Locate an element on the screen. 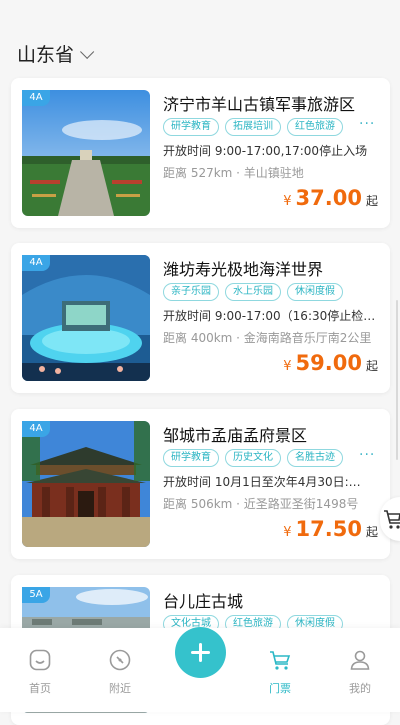 Image resolution: width=400 pixels, height=725 pixels. price-value: 17.50 is located at coordinates (328, 529).